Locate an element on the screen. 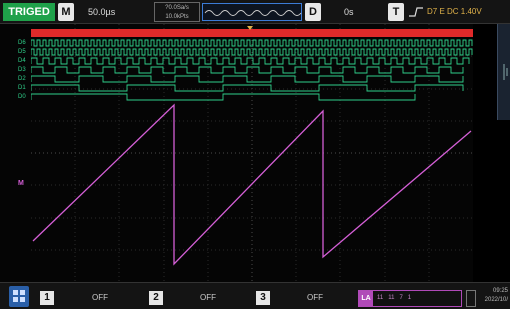 The image size is (510, 309). overview-wave-icon is located at coordinates (253, 13).